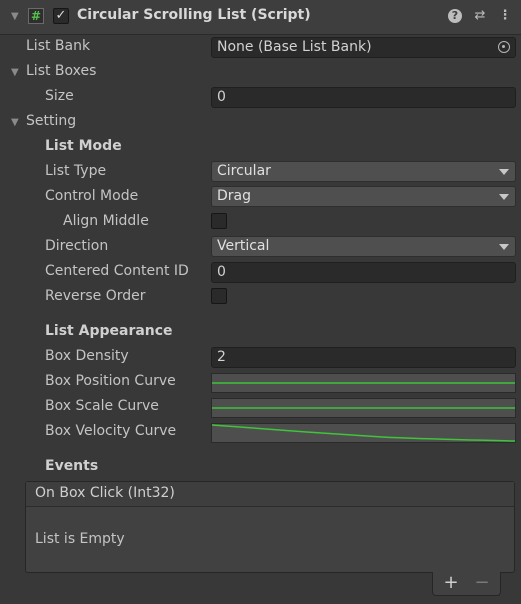 The image size is (521, 604). I want to click on align-middle-label: Align Middle, so click(106, 221).